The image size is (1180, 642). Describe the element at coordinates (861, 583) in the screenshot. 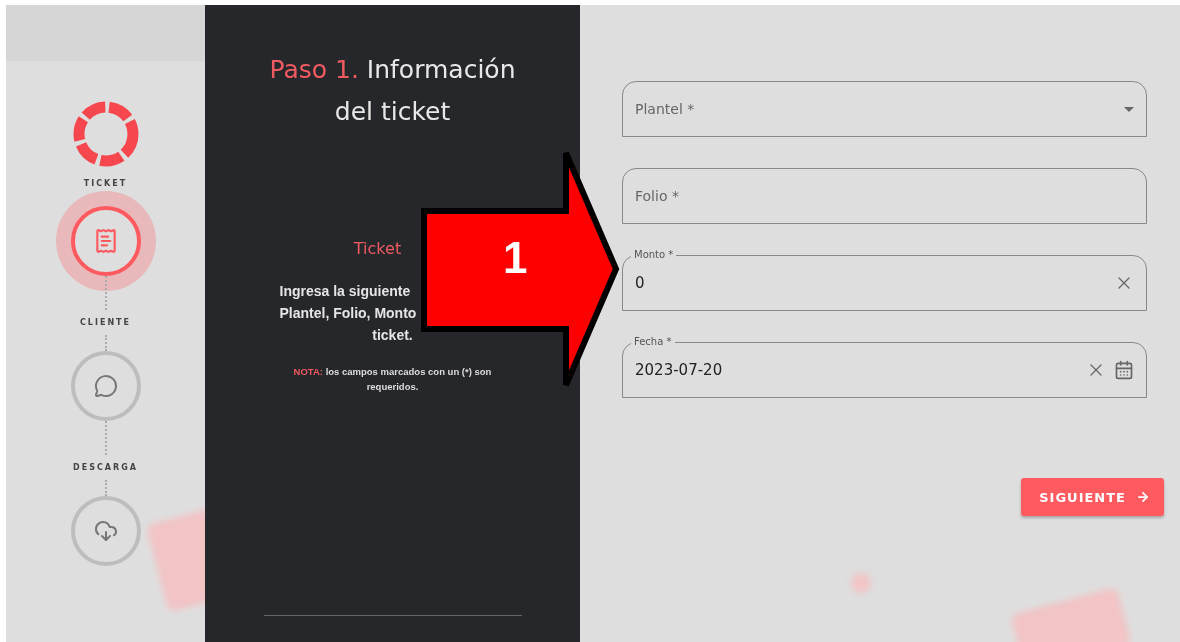

I see `background-shape` at that location.